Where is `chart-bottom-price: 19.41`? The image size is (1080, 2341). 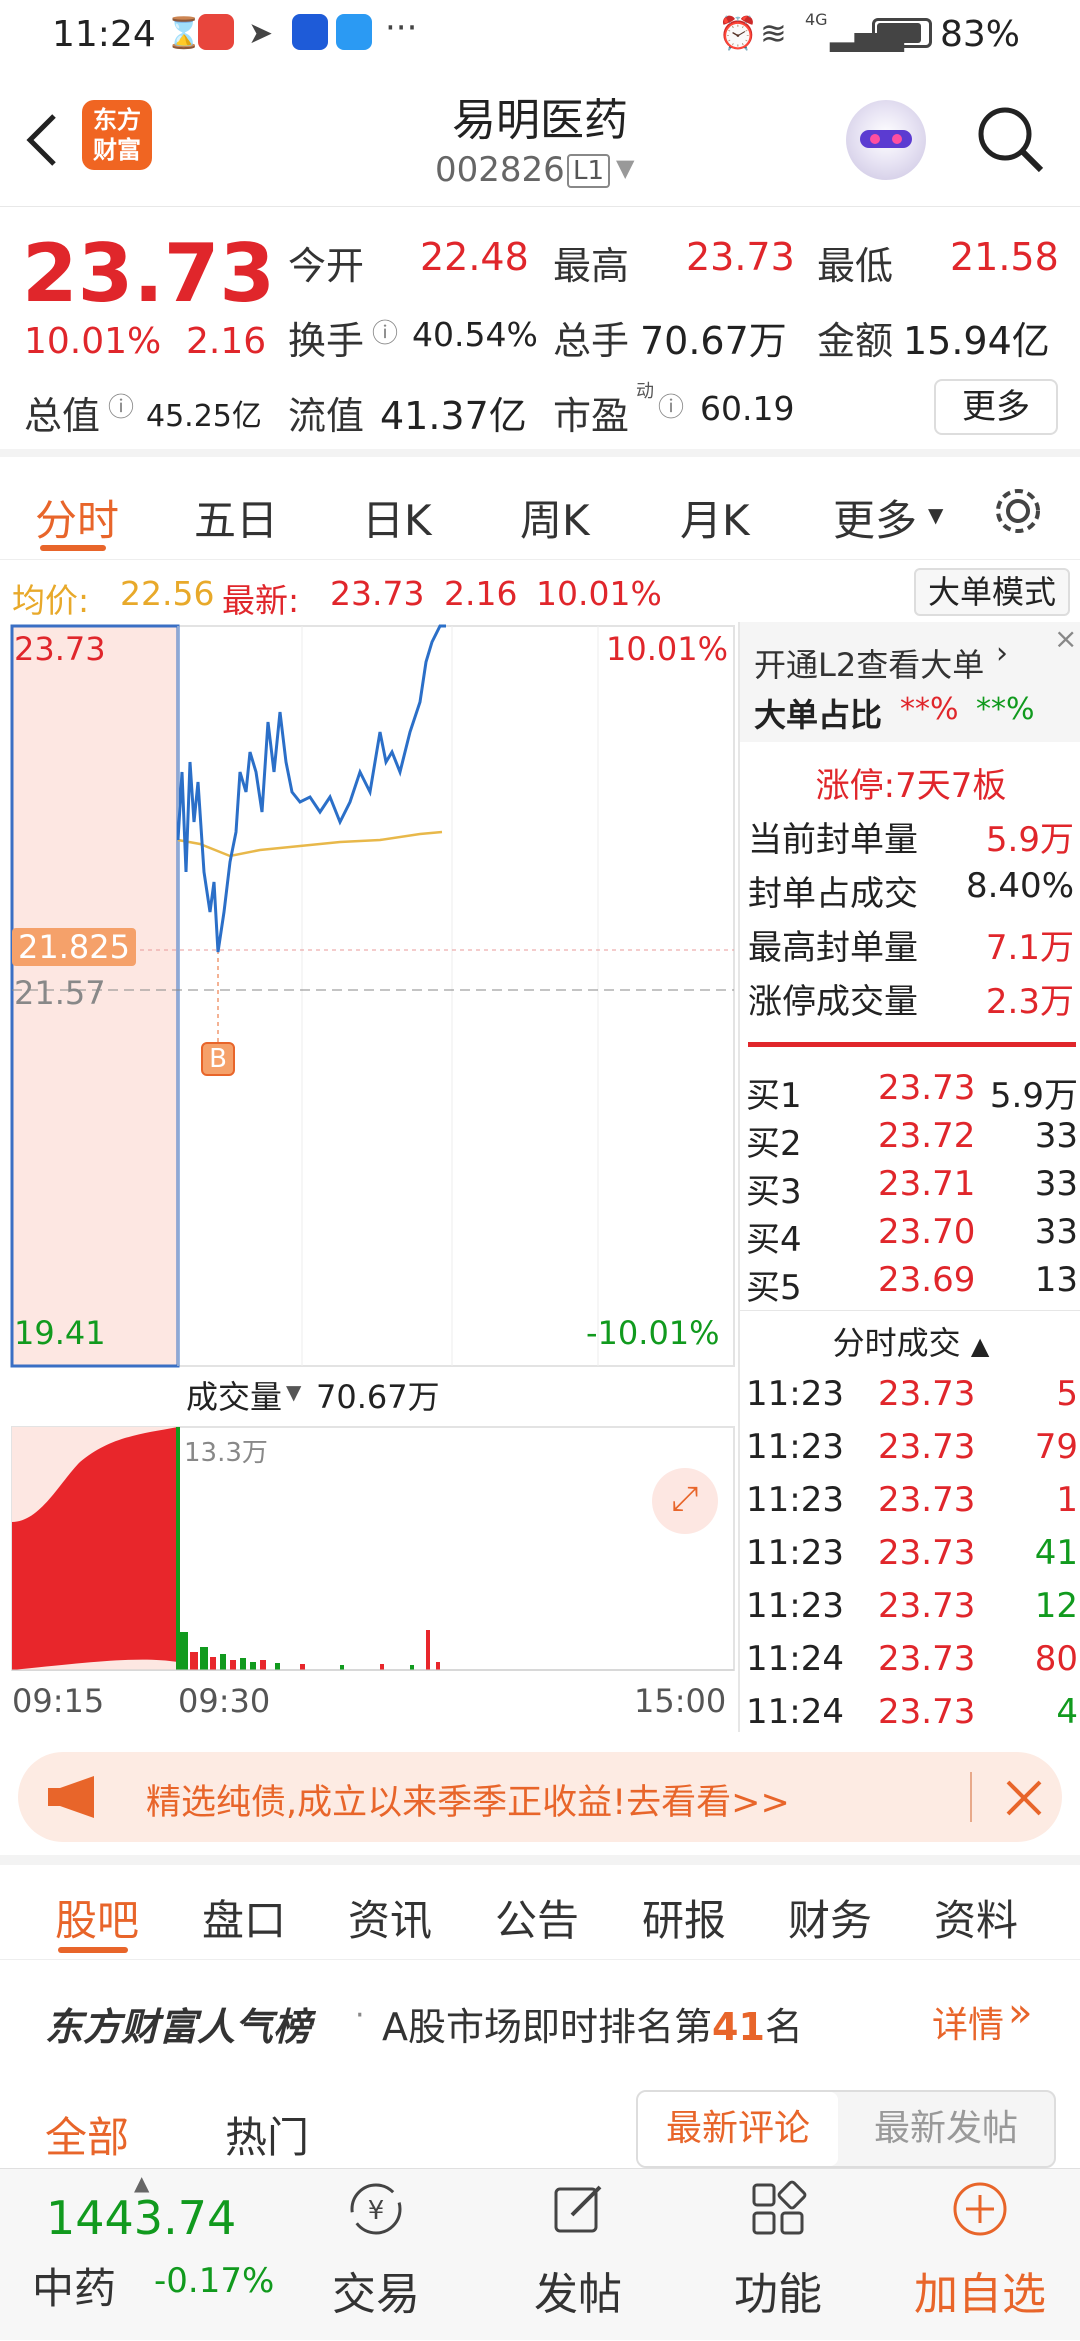 chart-bottom-price: 19.41 is located at coordinates (60, 1333).